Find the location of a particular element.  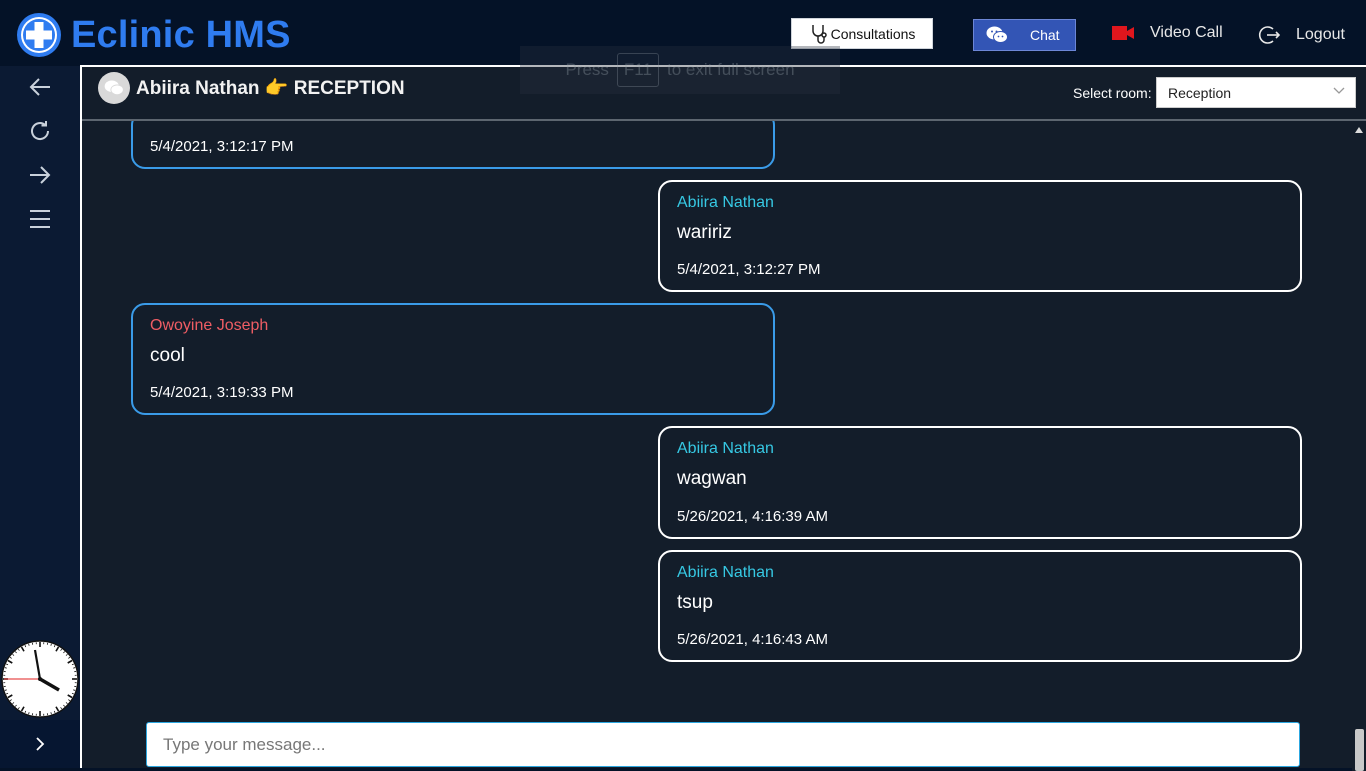

message-bubble: 5/4/2021, 3:12:17 PM is located at coordinates (453, 145).